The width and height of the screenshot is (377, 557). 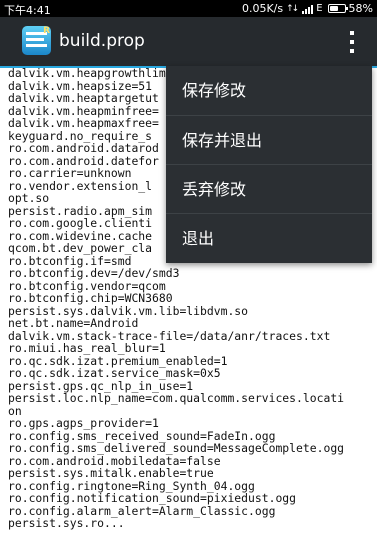 What do you see at coordinates (269, 90) in the screenshot?
I see `menu-item-save-changes: 保存修改` at bounding box center [269, 90].